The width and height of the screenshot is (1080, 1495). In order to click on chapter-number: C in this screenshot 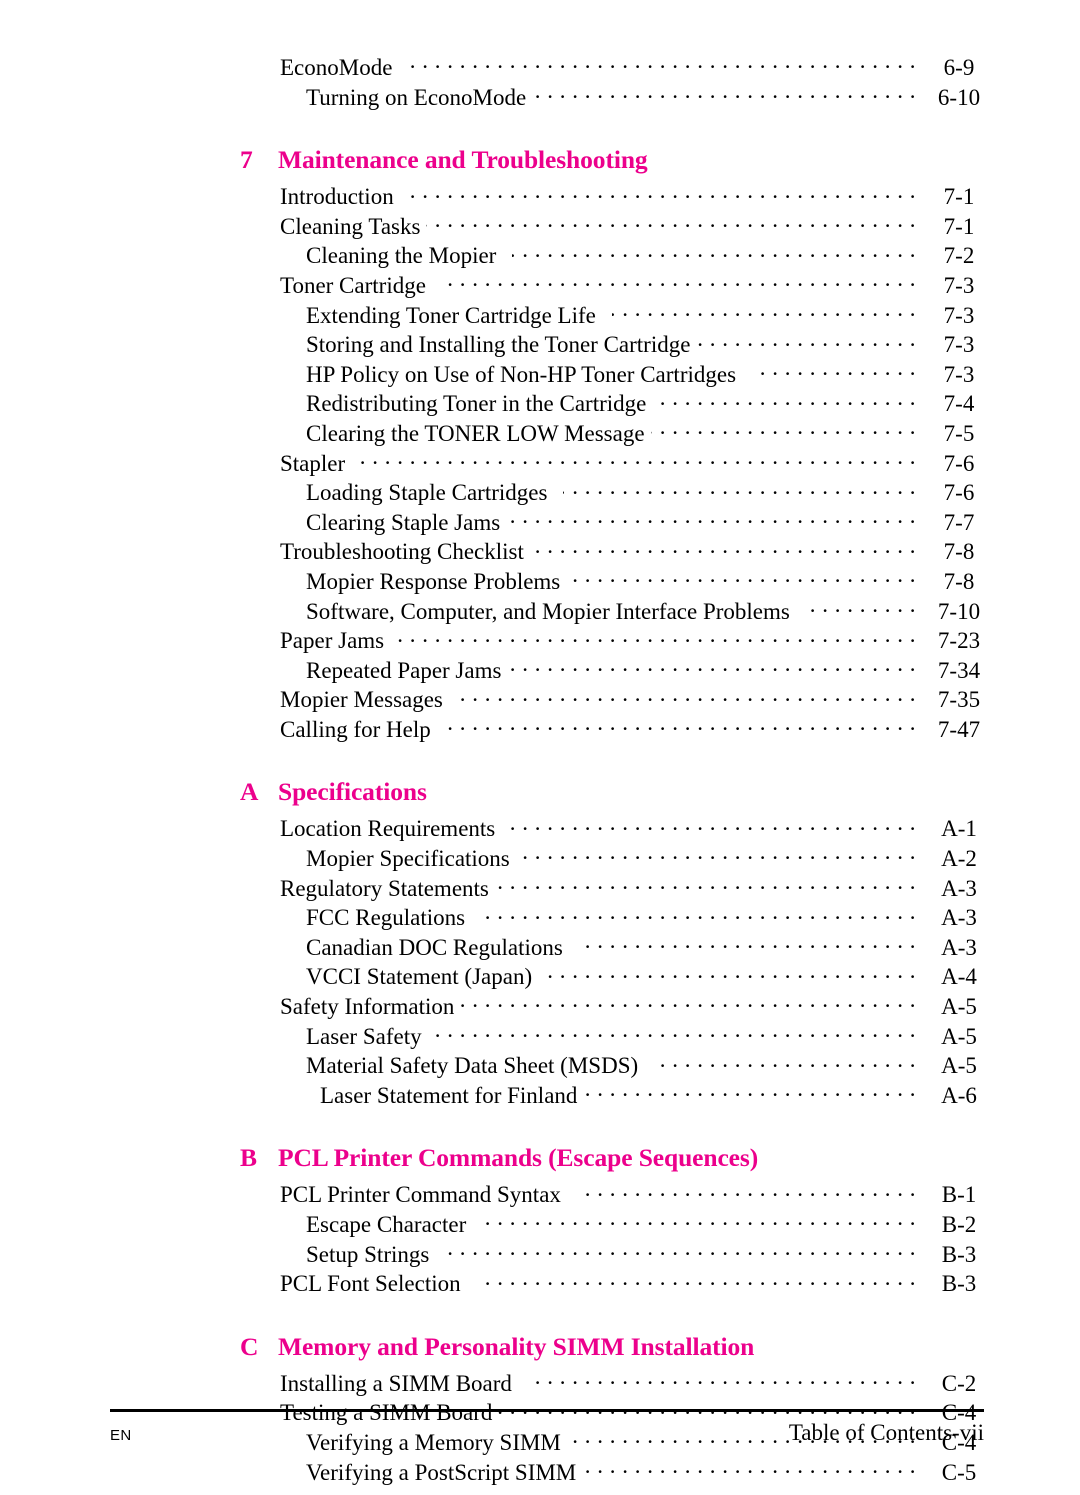, I will do `click(249, 1346)`.